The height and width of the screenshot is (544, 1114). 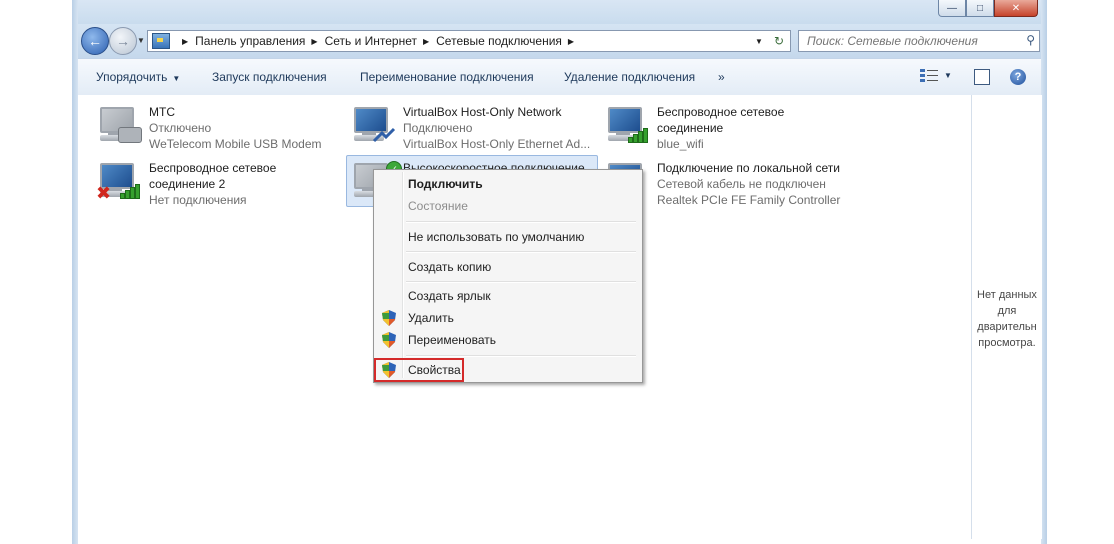 I want to click on connection-status: Нет подключения, so click(x=198, y=200).